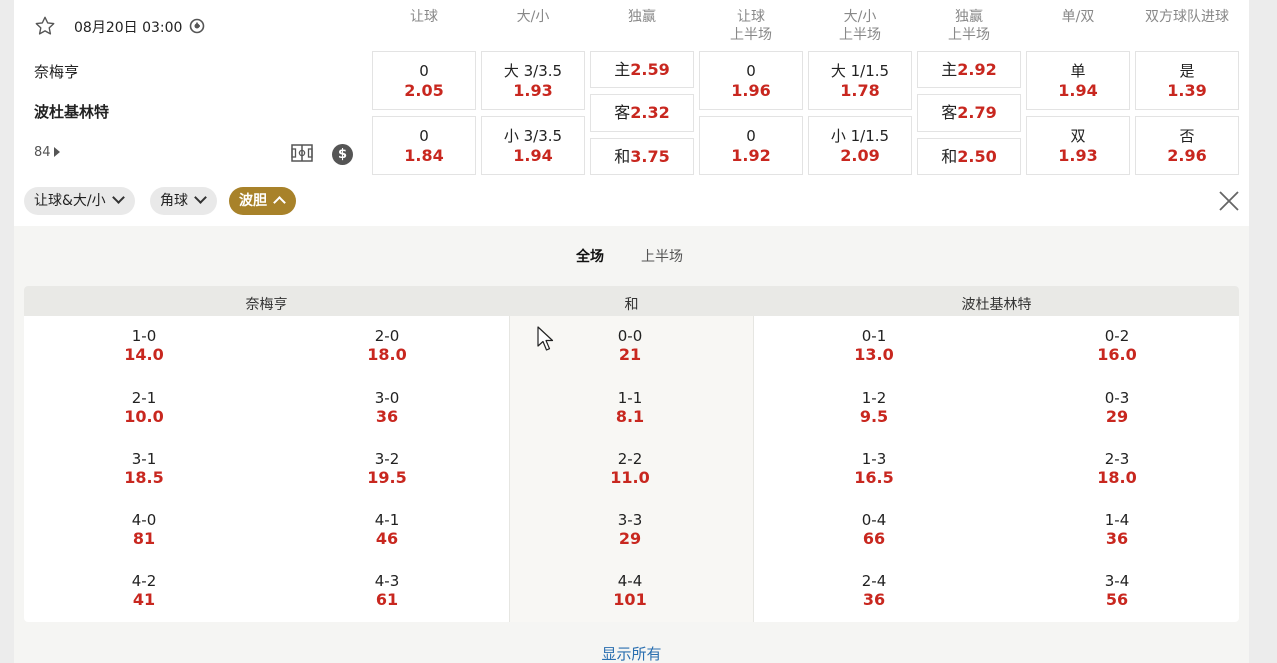 This screenshot has width=1277, height=663. What do you see at coordinates (262, 201) in the screenshot?
I see `filter-correct-score: 波胆` at bounding box center [262, 201].